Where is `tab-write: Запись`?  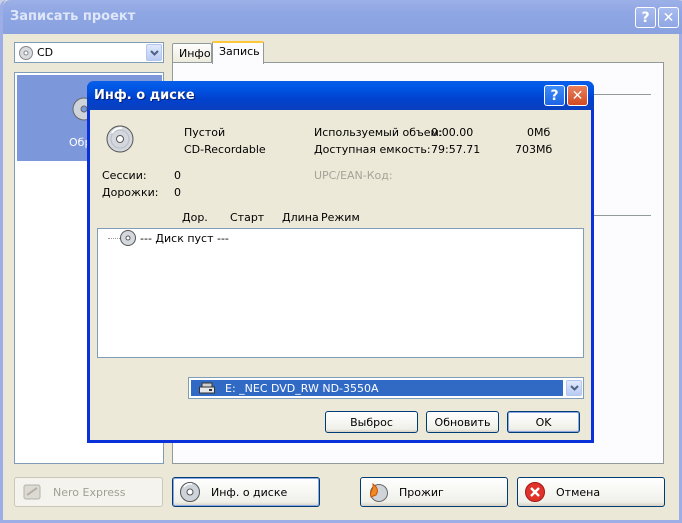 tab-write: Запись is located at coordinates (238, 52).